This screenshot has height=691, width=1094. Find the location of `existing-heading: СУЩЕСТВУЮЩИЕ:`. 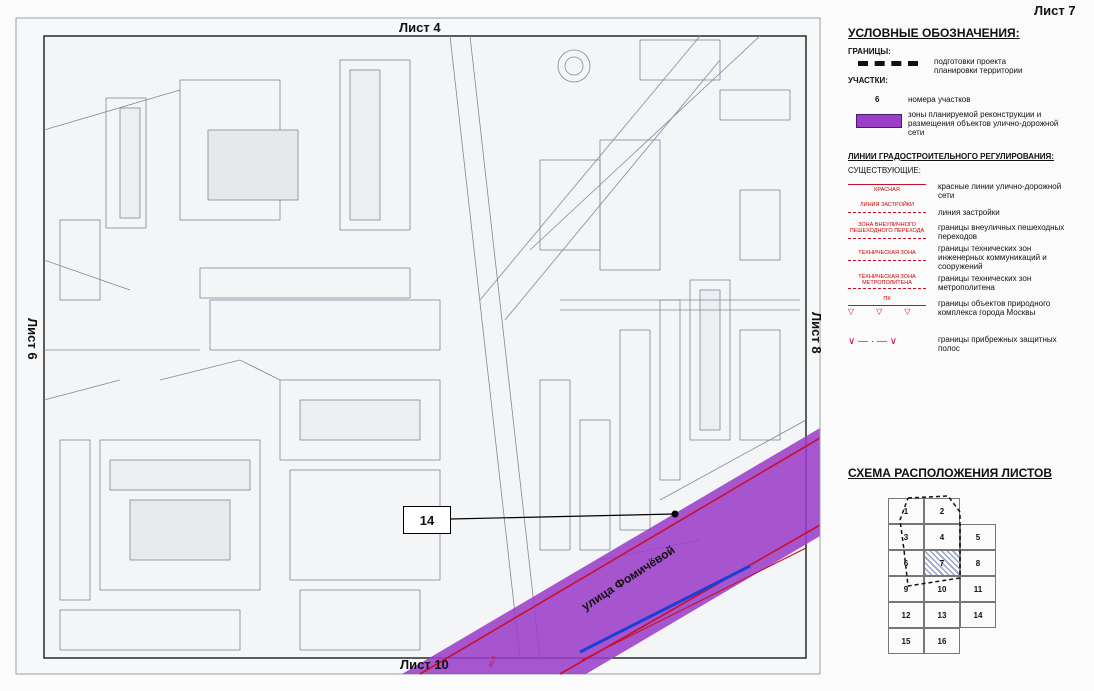

existing-heading: СУЩЕСТВУЮЩИЕ: is located at coordinates (884, 170).